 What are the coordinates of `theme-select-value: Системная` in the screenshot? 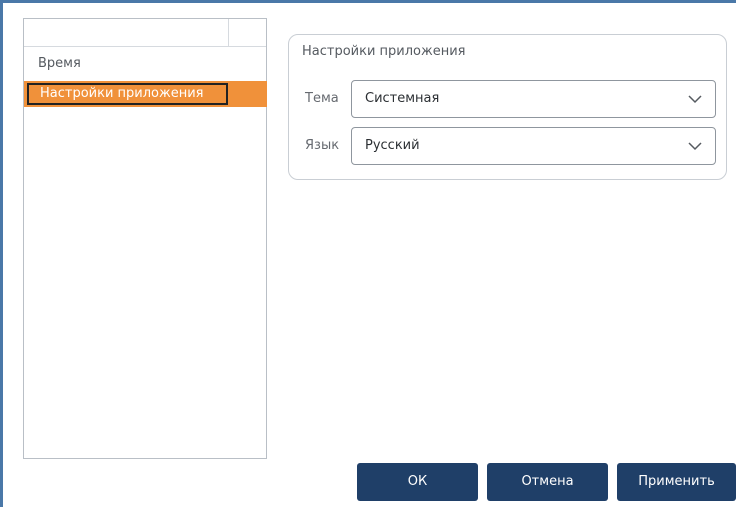 It's located at (402, 98).